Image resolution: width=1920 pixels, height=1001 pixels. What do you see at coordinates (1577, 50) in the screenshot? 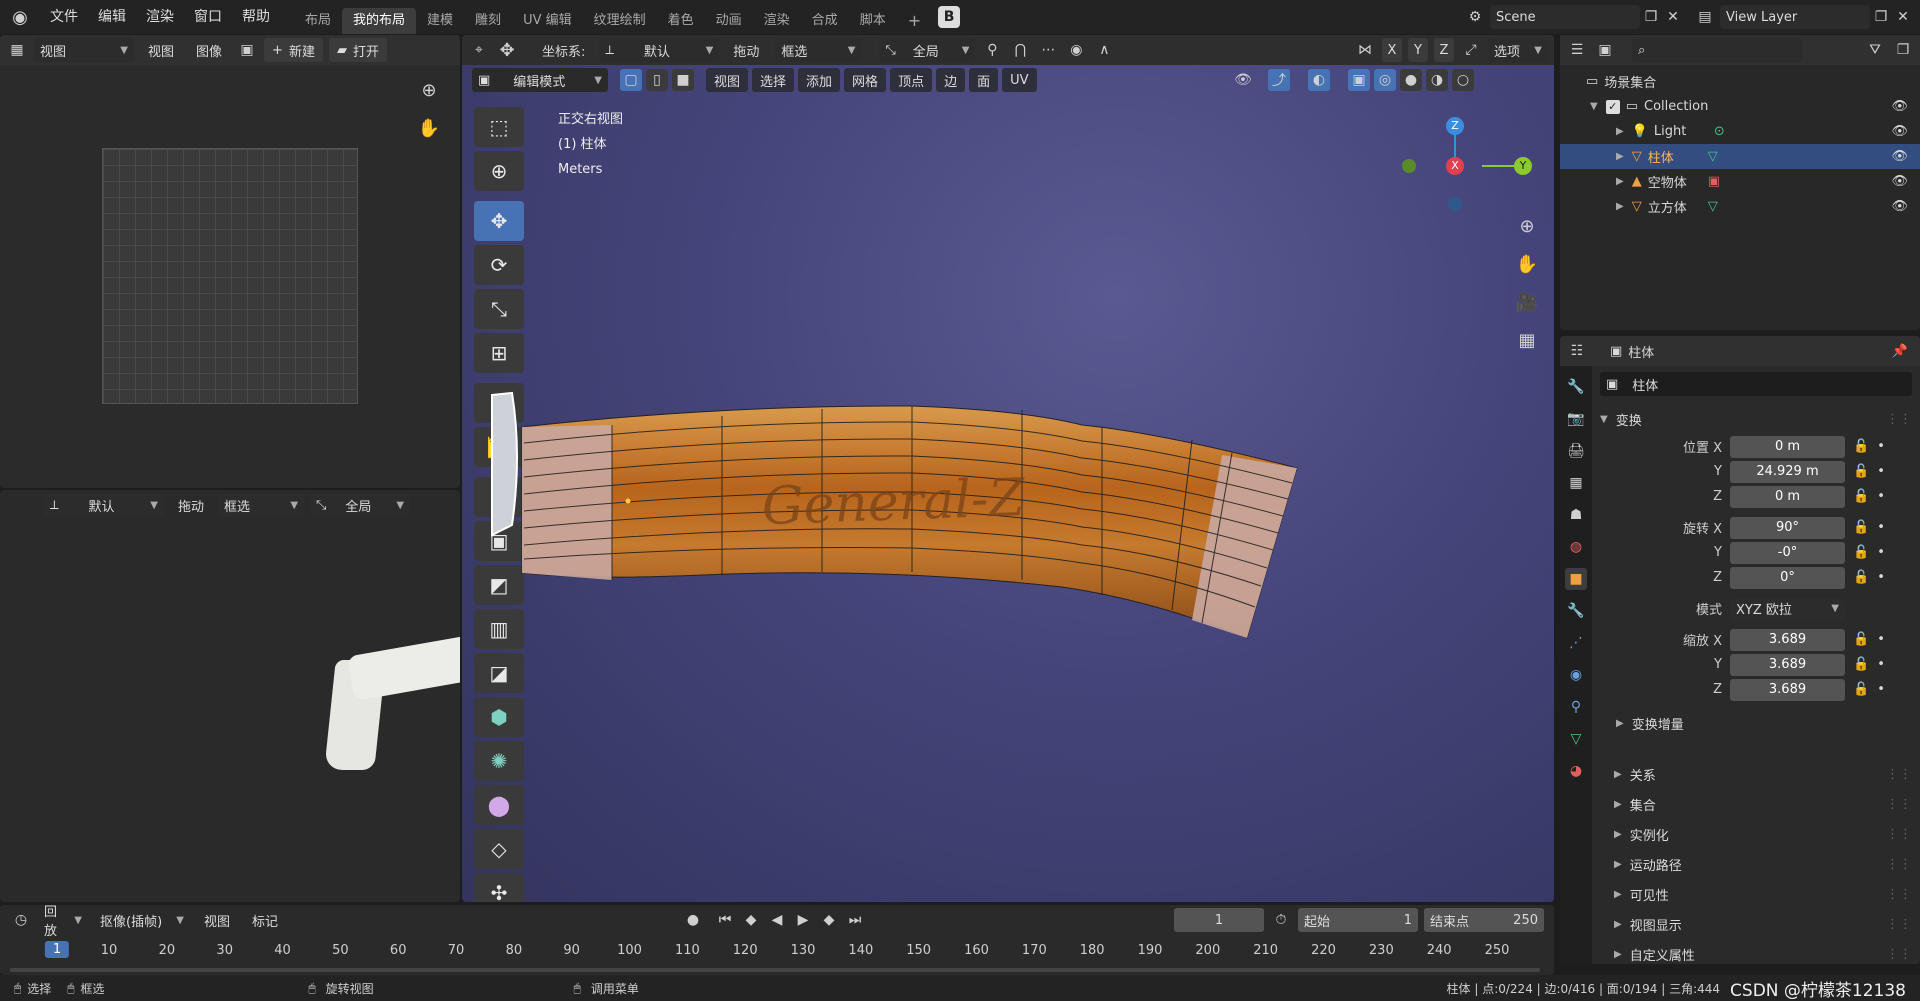
I see `outliner-type-icon: ☰` at bounding box center [1577, 50].